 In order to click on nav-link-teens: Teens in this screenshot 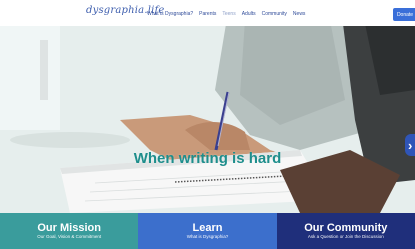, I will do `click(228, 14)`.